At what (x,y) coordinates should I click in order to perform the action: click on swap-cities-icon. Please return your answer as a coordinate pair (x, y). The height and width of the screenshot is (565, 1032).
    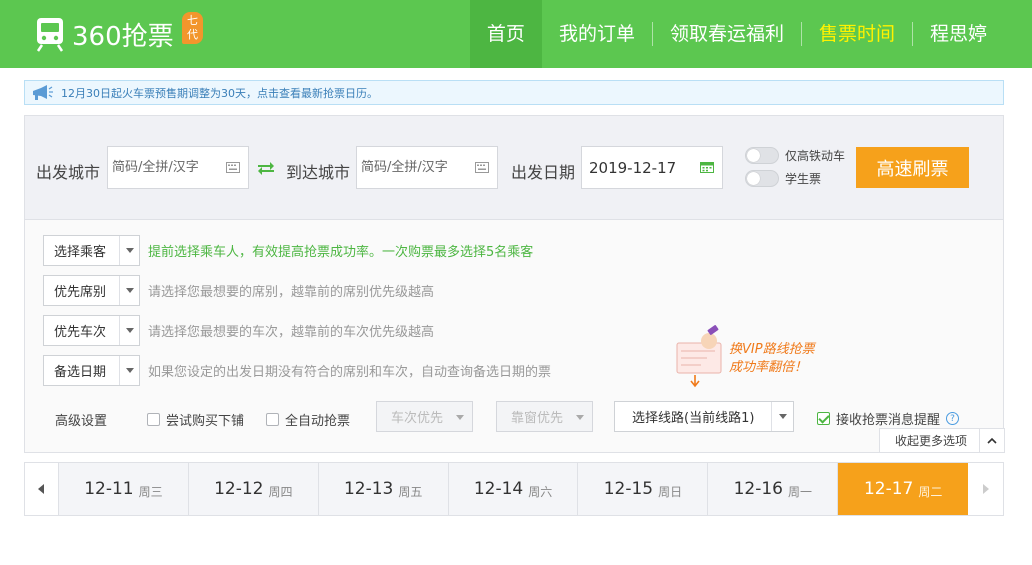
    Looking at the image, I should click on (266, 168).